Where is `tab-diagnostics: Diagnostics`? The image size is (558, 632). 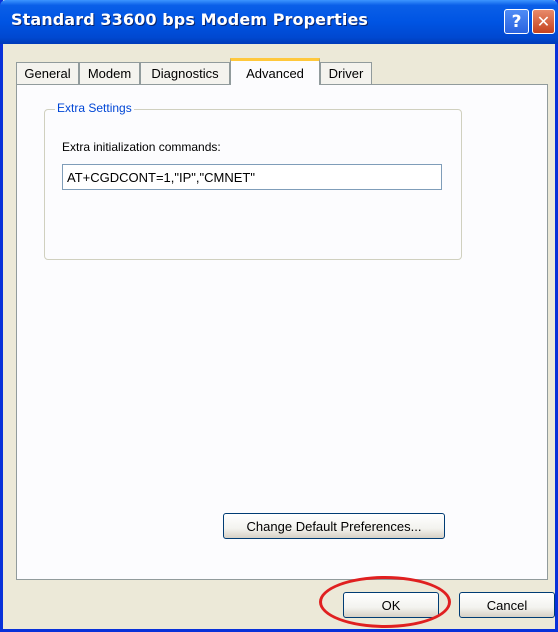 tab-diagnostics: Diagnostics is located at coordinates (185, 73).